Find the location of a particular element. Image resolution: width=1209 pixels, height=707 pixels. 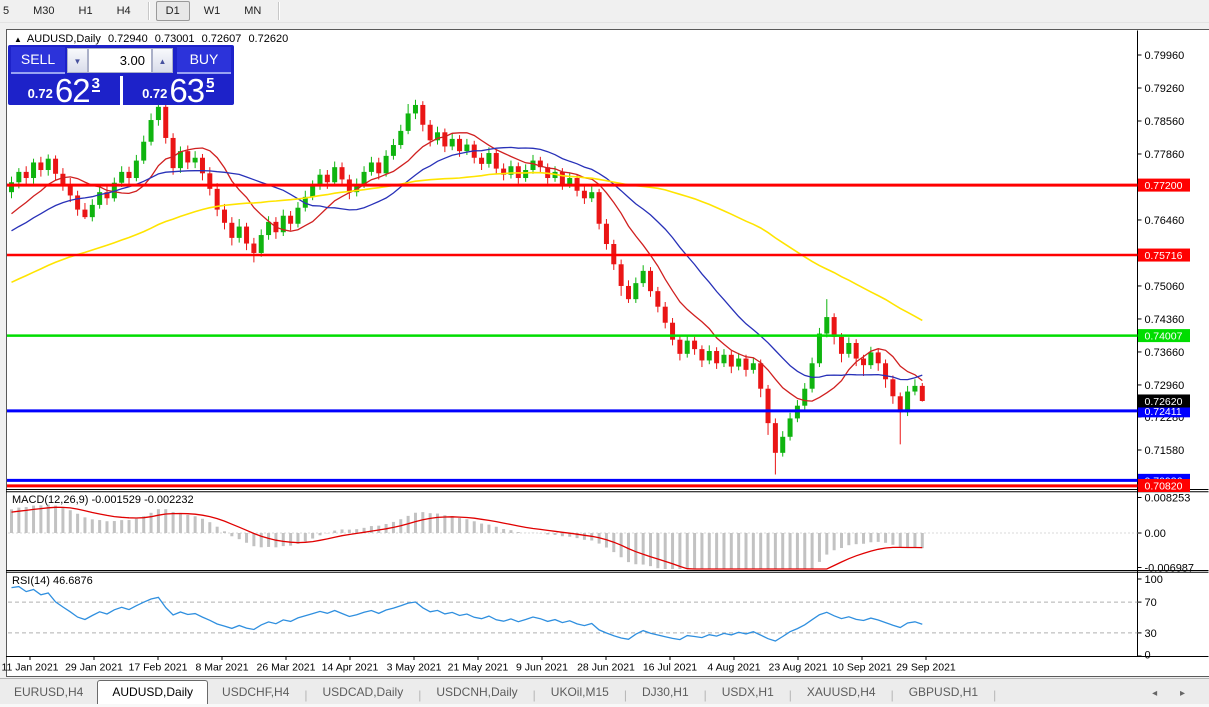

chart-tab-usdchf-h4: USDCHF,H4 is located at coordinates (255, 693).